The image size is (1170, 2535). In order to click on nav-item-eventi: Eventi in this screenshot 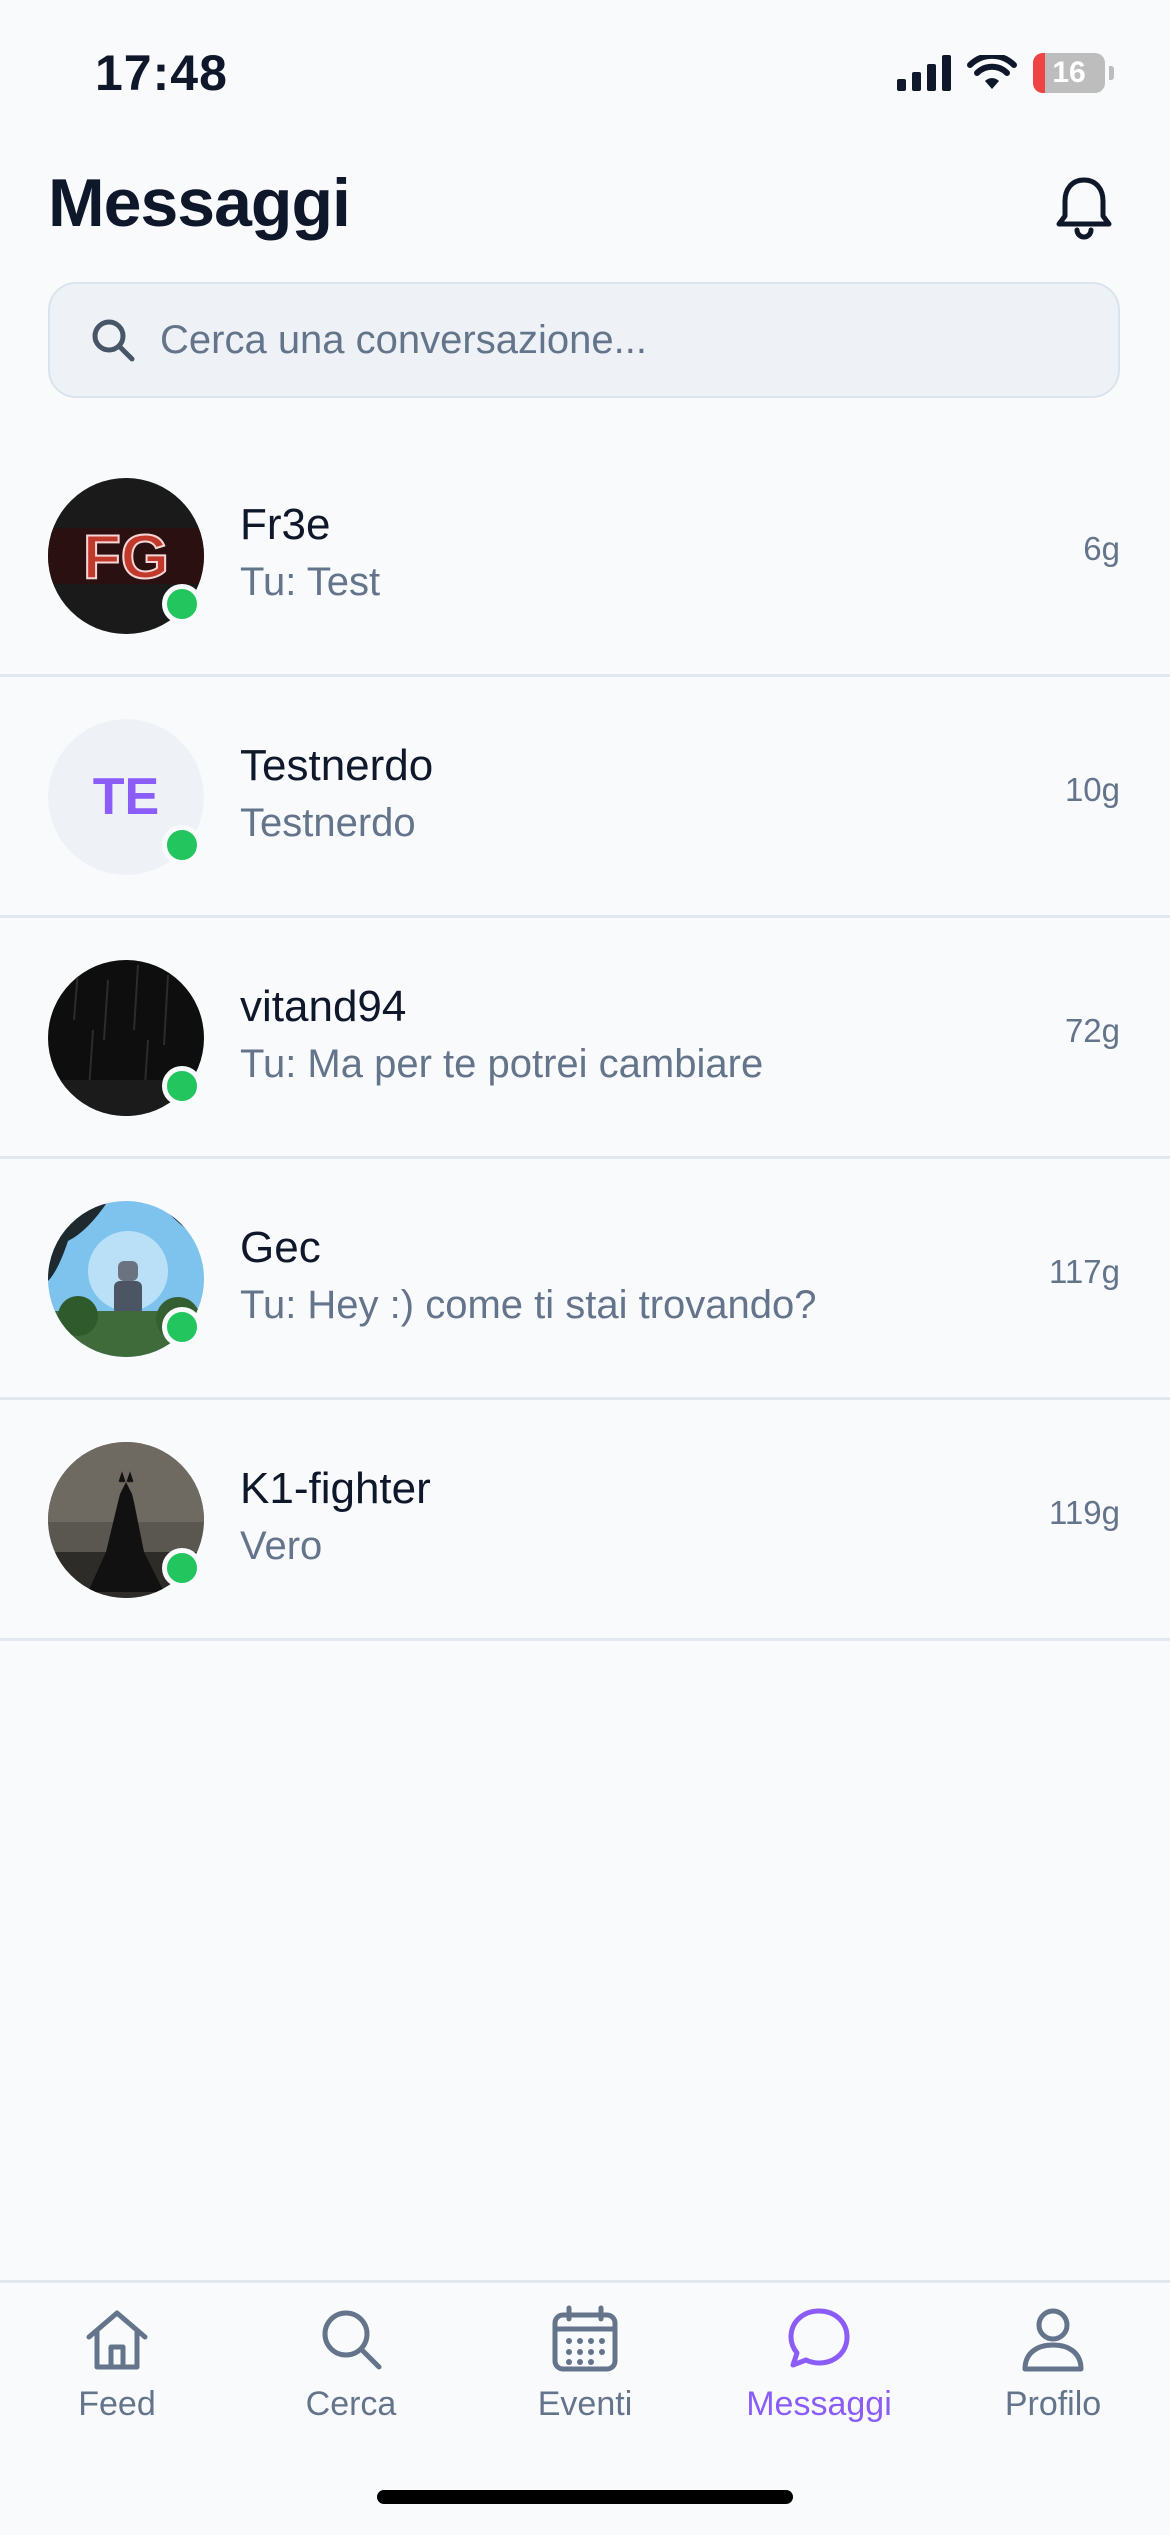, I will do `click(585, 2363)`.